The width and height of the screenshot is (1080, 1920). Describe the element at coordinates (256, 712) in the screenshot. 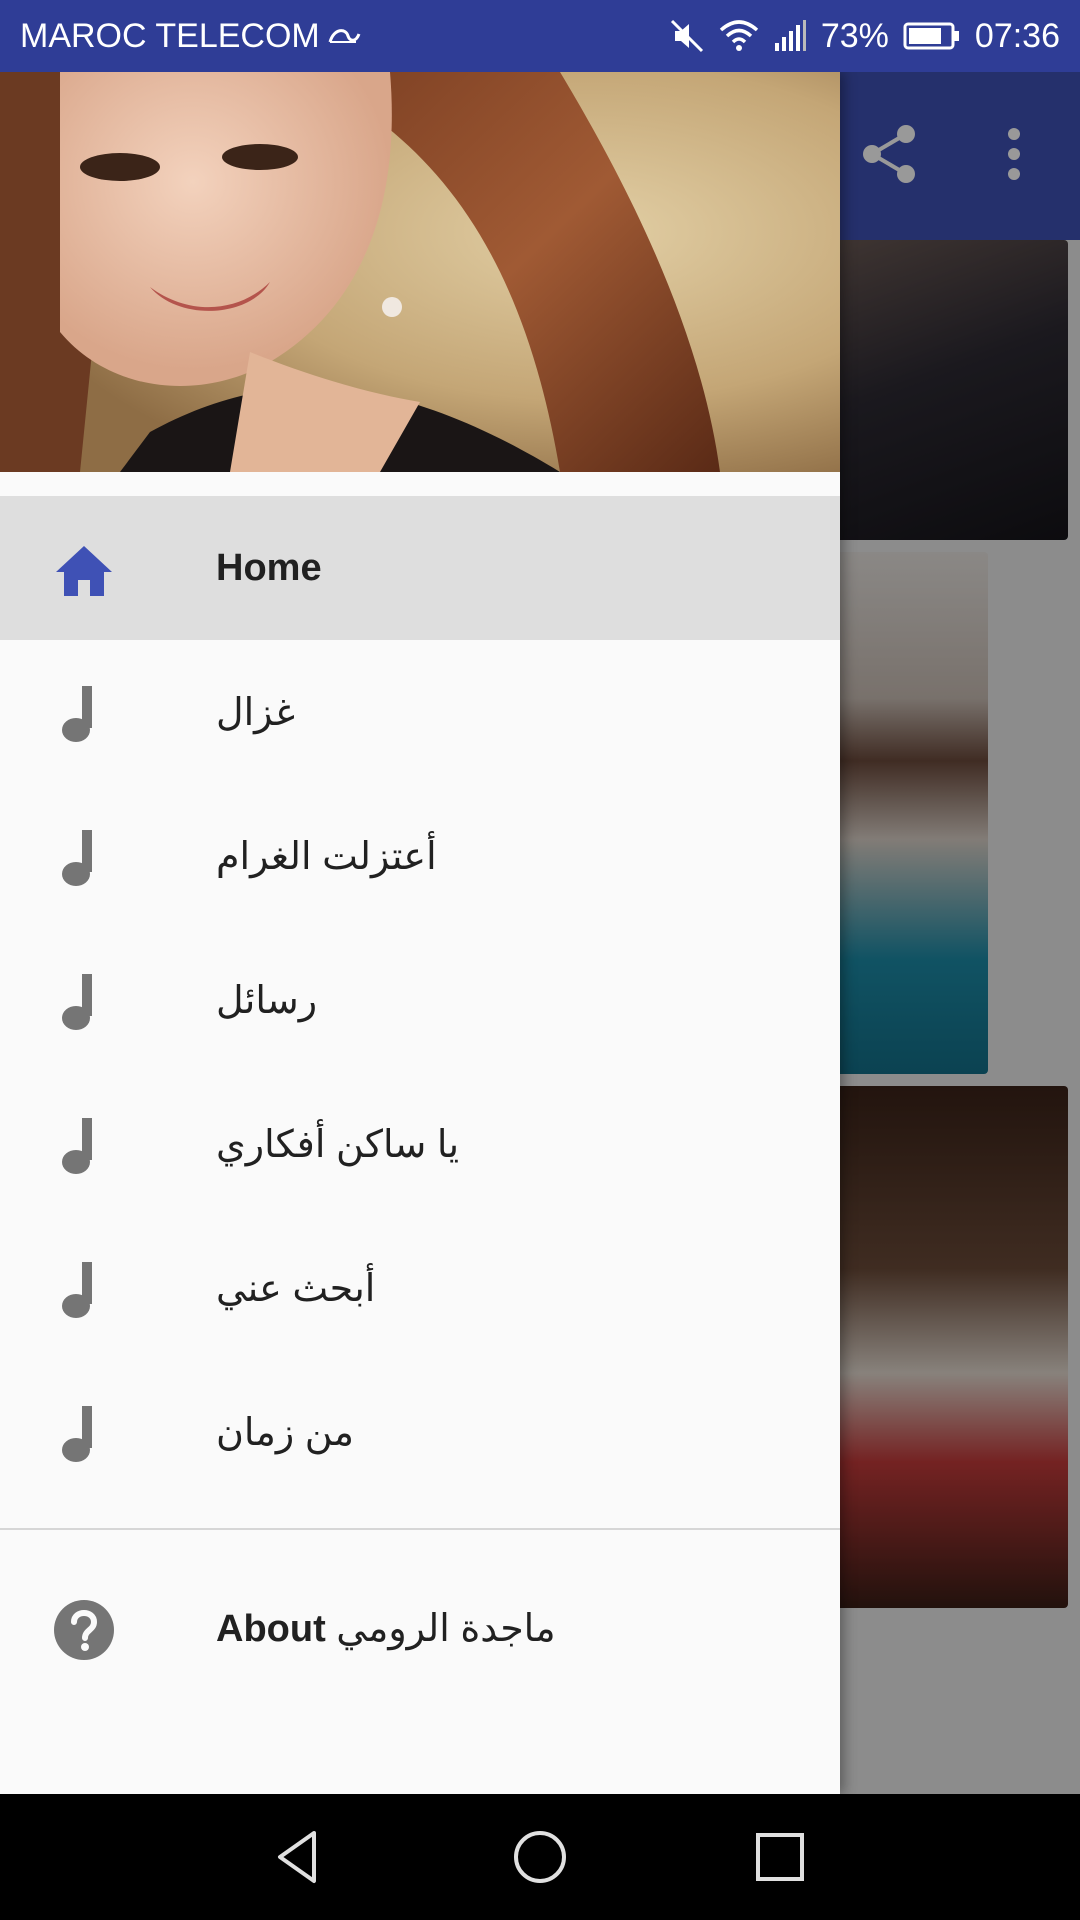

I see `drawer-item-label: غزال` at that location.